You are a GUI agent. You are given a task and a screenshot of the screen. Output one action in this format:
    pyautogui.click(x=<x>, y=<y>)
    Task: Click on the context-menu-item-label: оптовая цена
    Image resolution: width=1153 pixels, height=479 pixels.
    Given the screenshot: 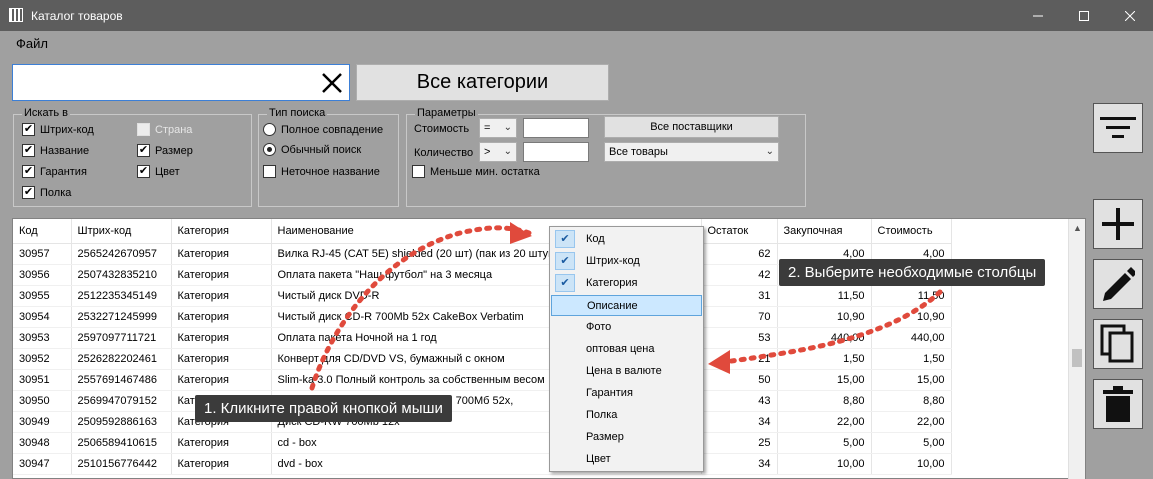 What is the action you would take?
    pyautogui.click(x=620, y=349)
    